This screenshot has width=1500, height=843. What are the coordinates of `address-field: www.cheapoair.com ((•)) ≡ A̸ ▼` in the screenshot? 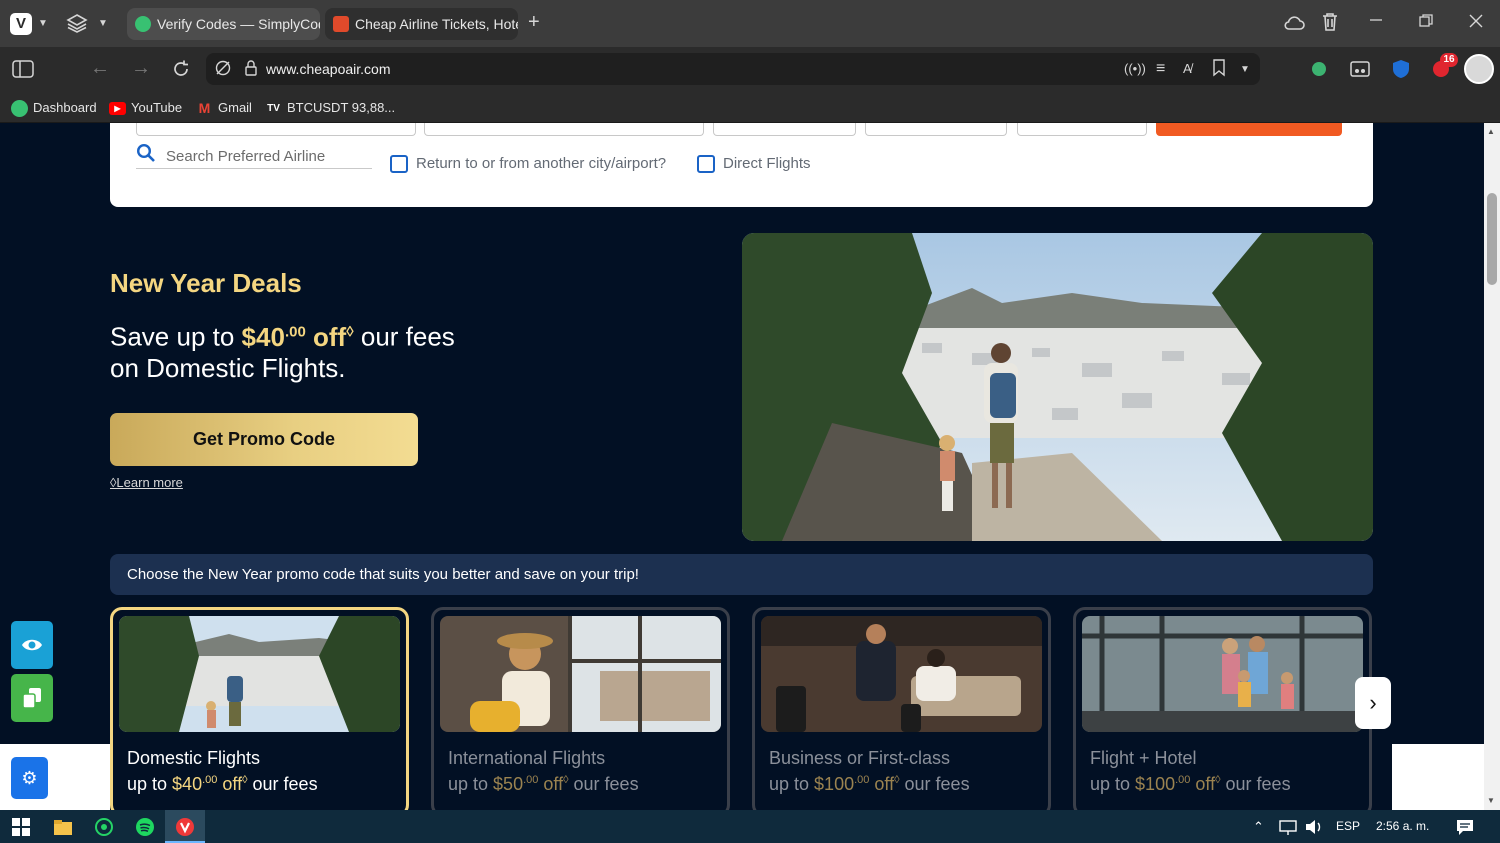 It's located at (733, 69).